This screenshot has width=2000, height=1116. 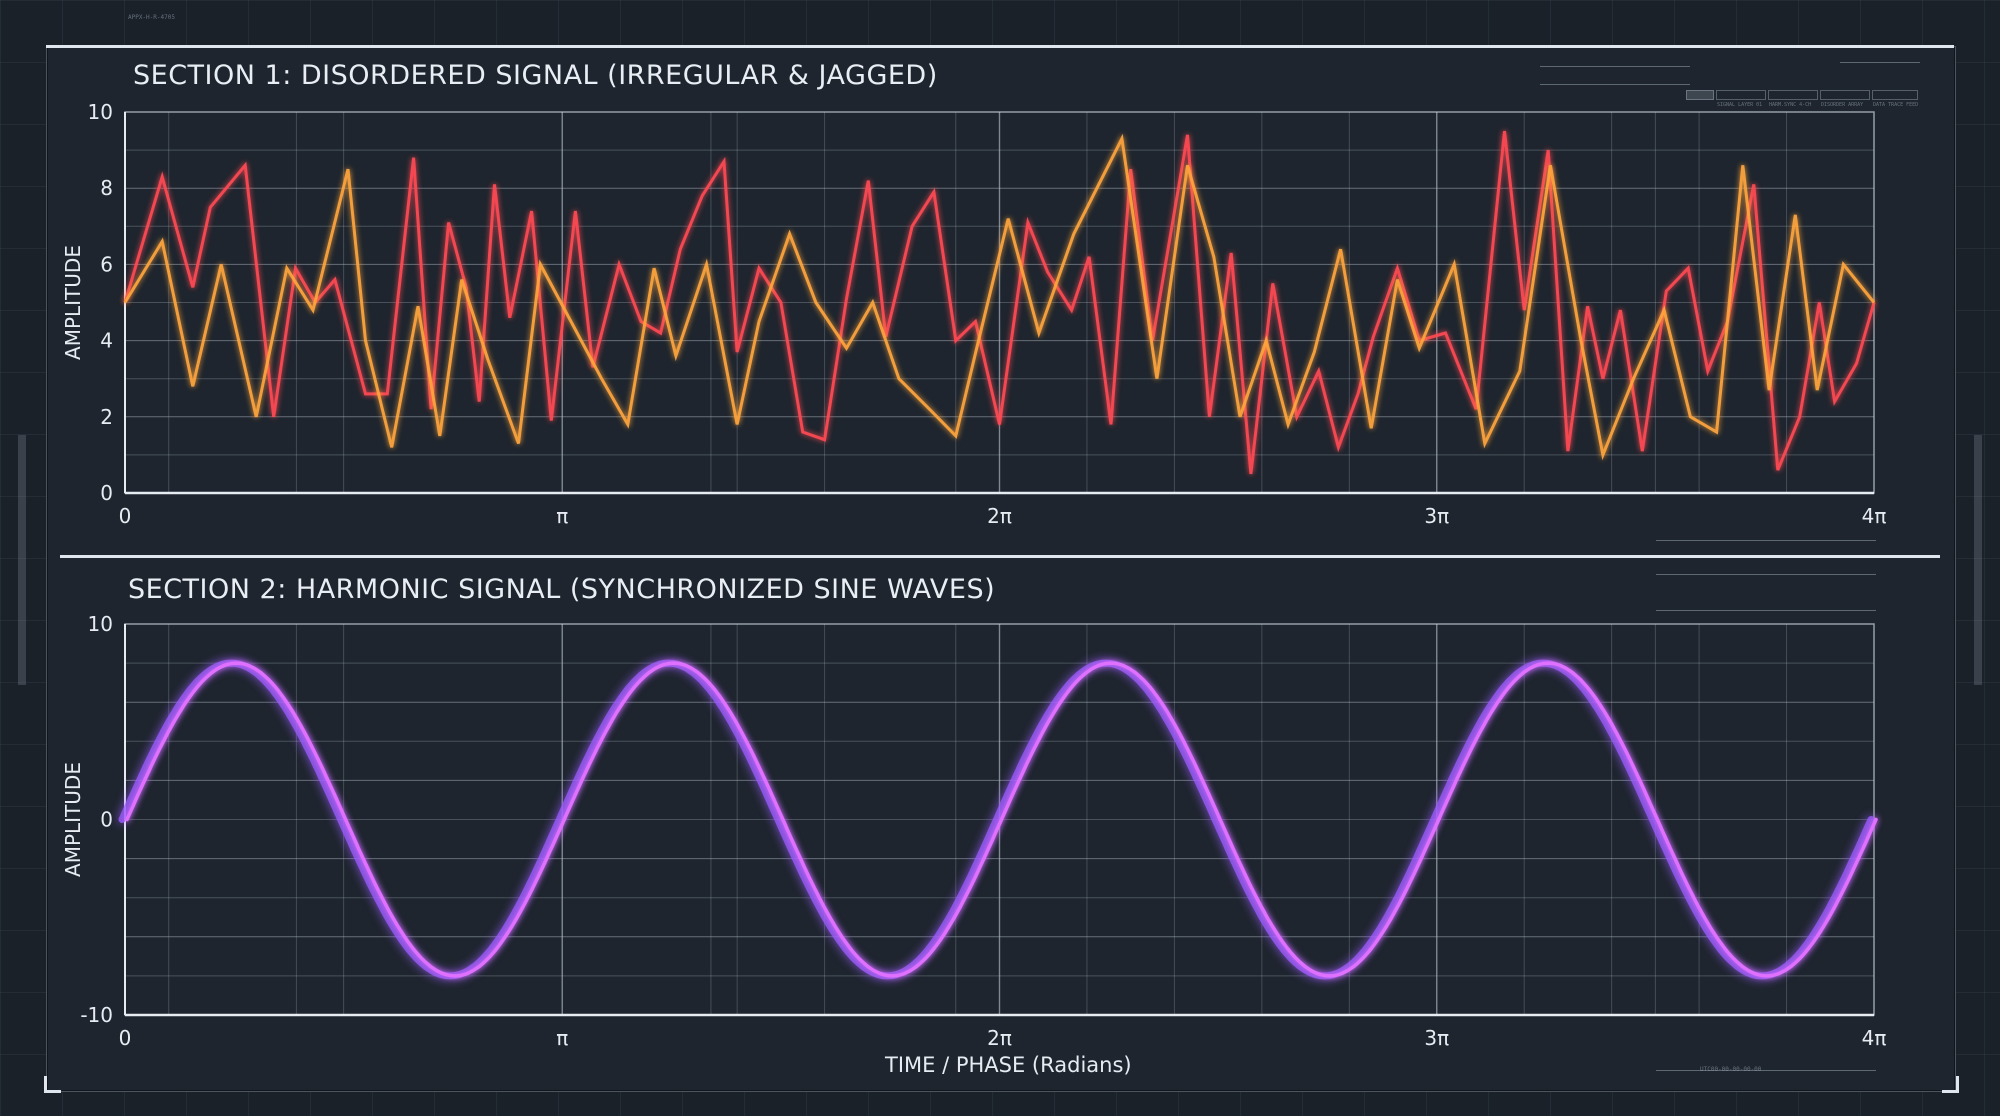 What do you see at coordinates (106, 264) in the screenshot?
I see `y-tick-label: 6` at bounding box center [106, 264].